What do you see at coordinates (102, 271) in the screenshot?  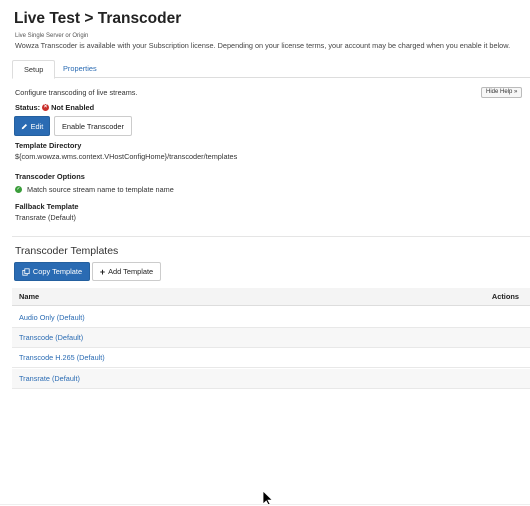 I see `plus-icon: +` at bounding box center [102, 271].